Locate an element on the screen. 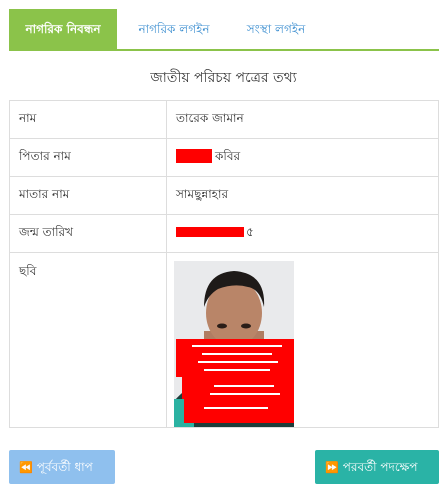 The height and width of the screenshot is (493, 447). previous-step-button: ⏪ পূর্ববর্তী ধাপ is located at coordinates (62, 467).